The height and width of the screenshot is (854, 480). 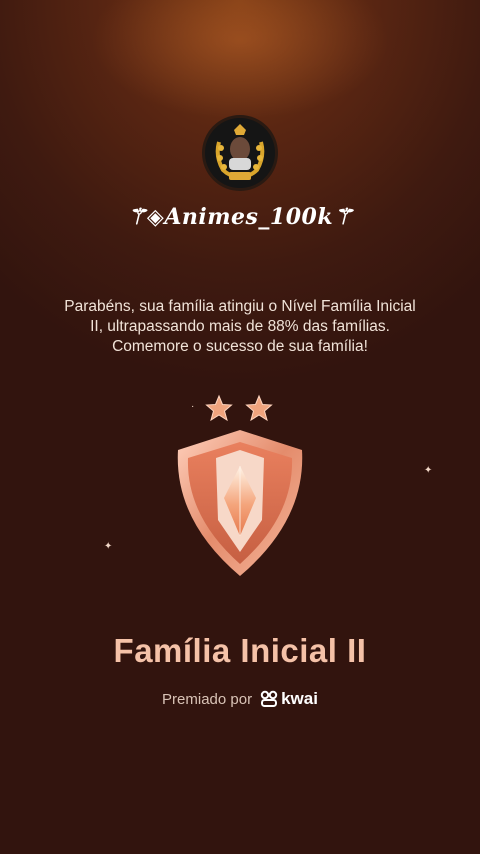 I want to click on kwai-logo: kwai, so click(x=289, y=699).